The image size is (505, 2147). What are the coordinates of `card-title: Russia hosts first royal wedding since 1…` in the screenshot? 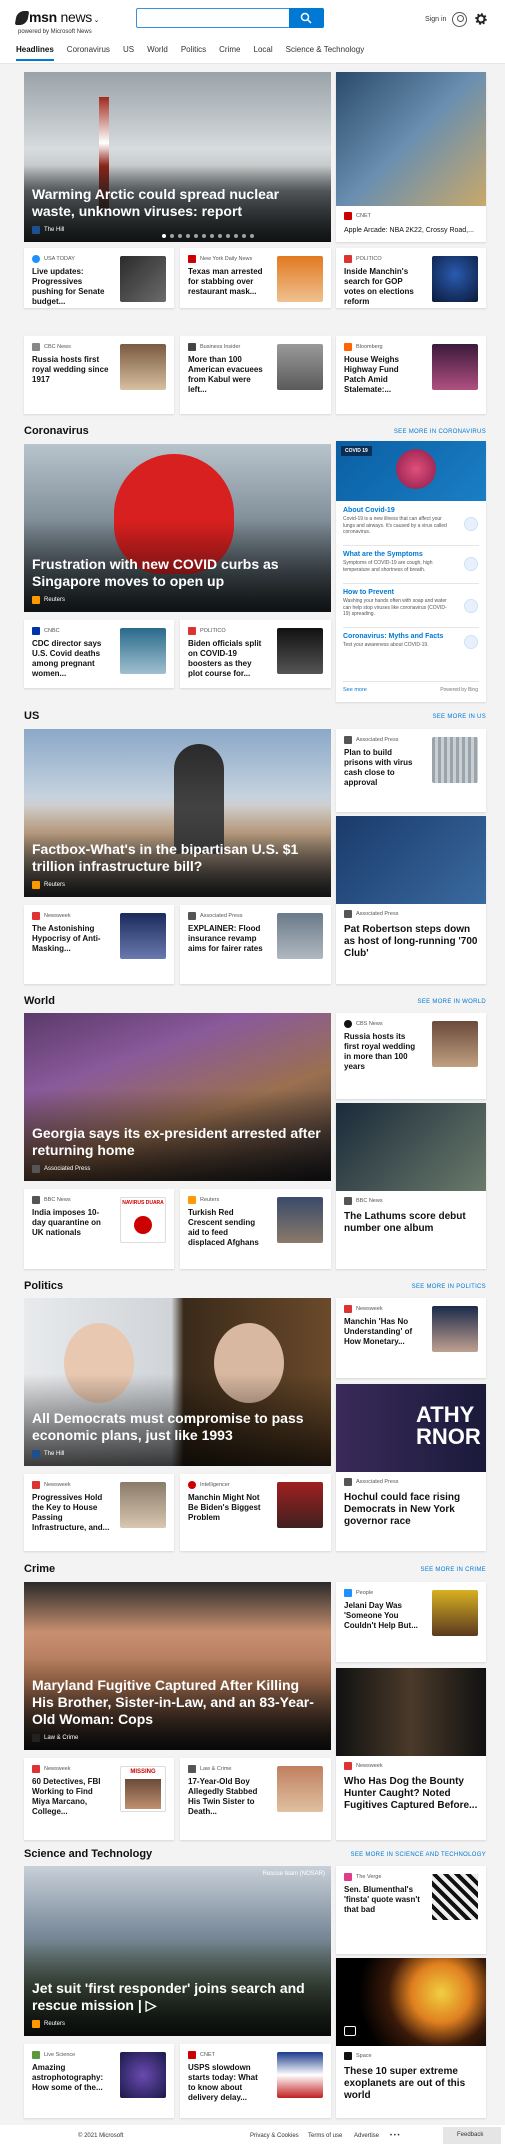 It's located at (71, 370).